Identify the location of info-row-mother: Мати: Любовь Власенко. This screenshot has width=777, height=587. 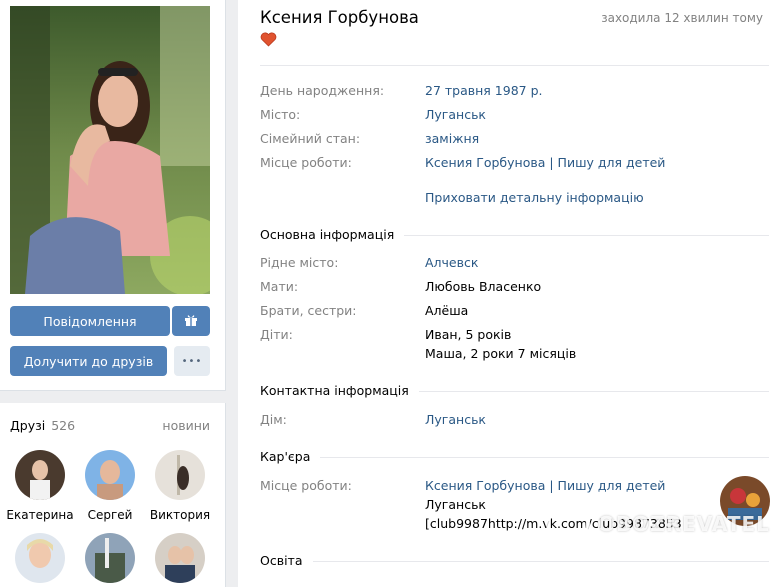
(510, 286).